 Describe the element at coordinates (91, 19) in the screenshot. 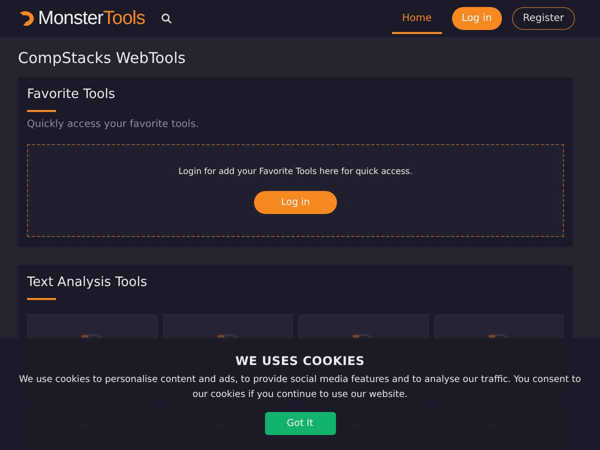

I see `logo-text: MonsterTools` at that location.